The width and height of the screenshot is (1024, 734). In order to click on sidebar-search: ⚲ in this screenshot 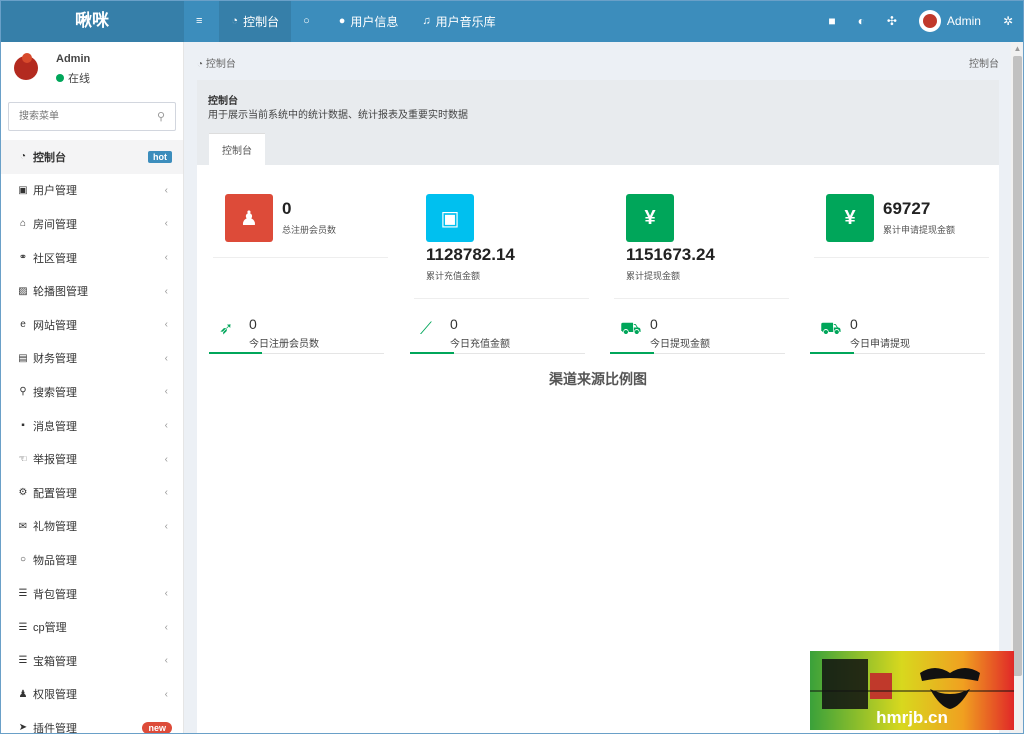, I will do `click(92, 116)`.